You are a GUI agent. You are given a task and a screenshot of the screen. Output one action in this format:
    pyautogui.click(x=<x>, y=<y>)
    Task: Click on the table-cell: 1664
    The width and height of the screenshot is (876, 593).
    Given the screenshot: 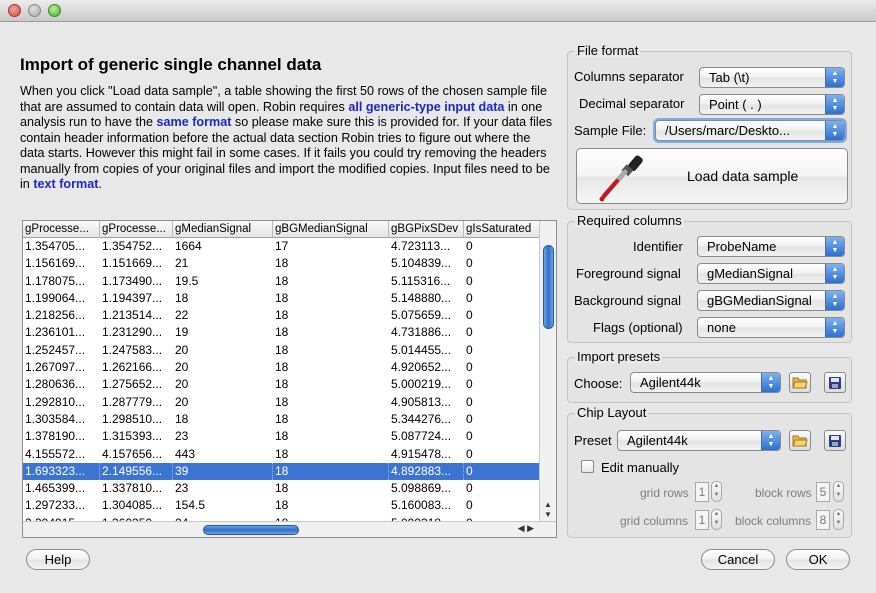 What is the action you would take?
    pyautogui.click(x=188, y=246)
    